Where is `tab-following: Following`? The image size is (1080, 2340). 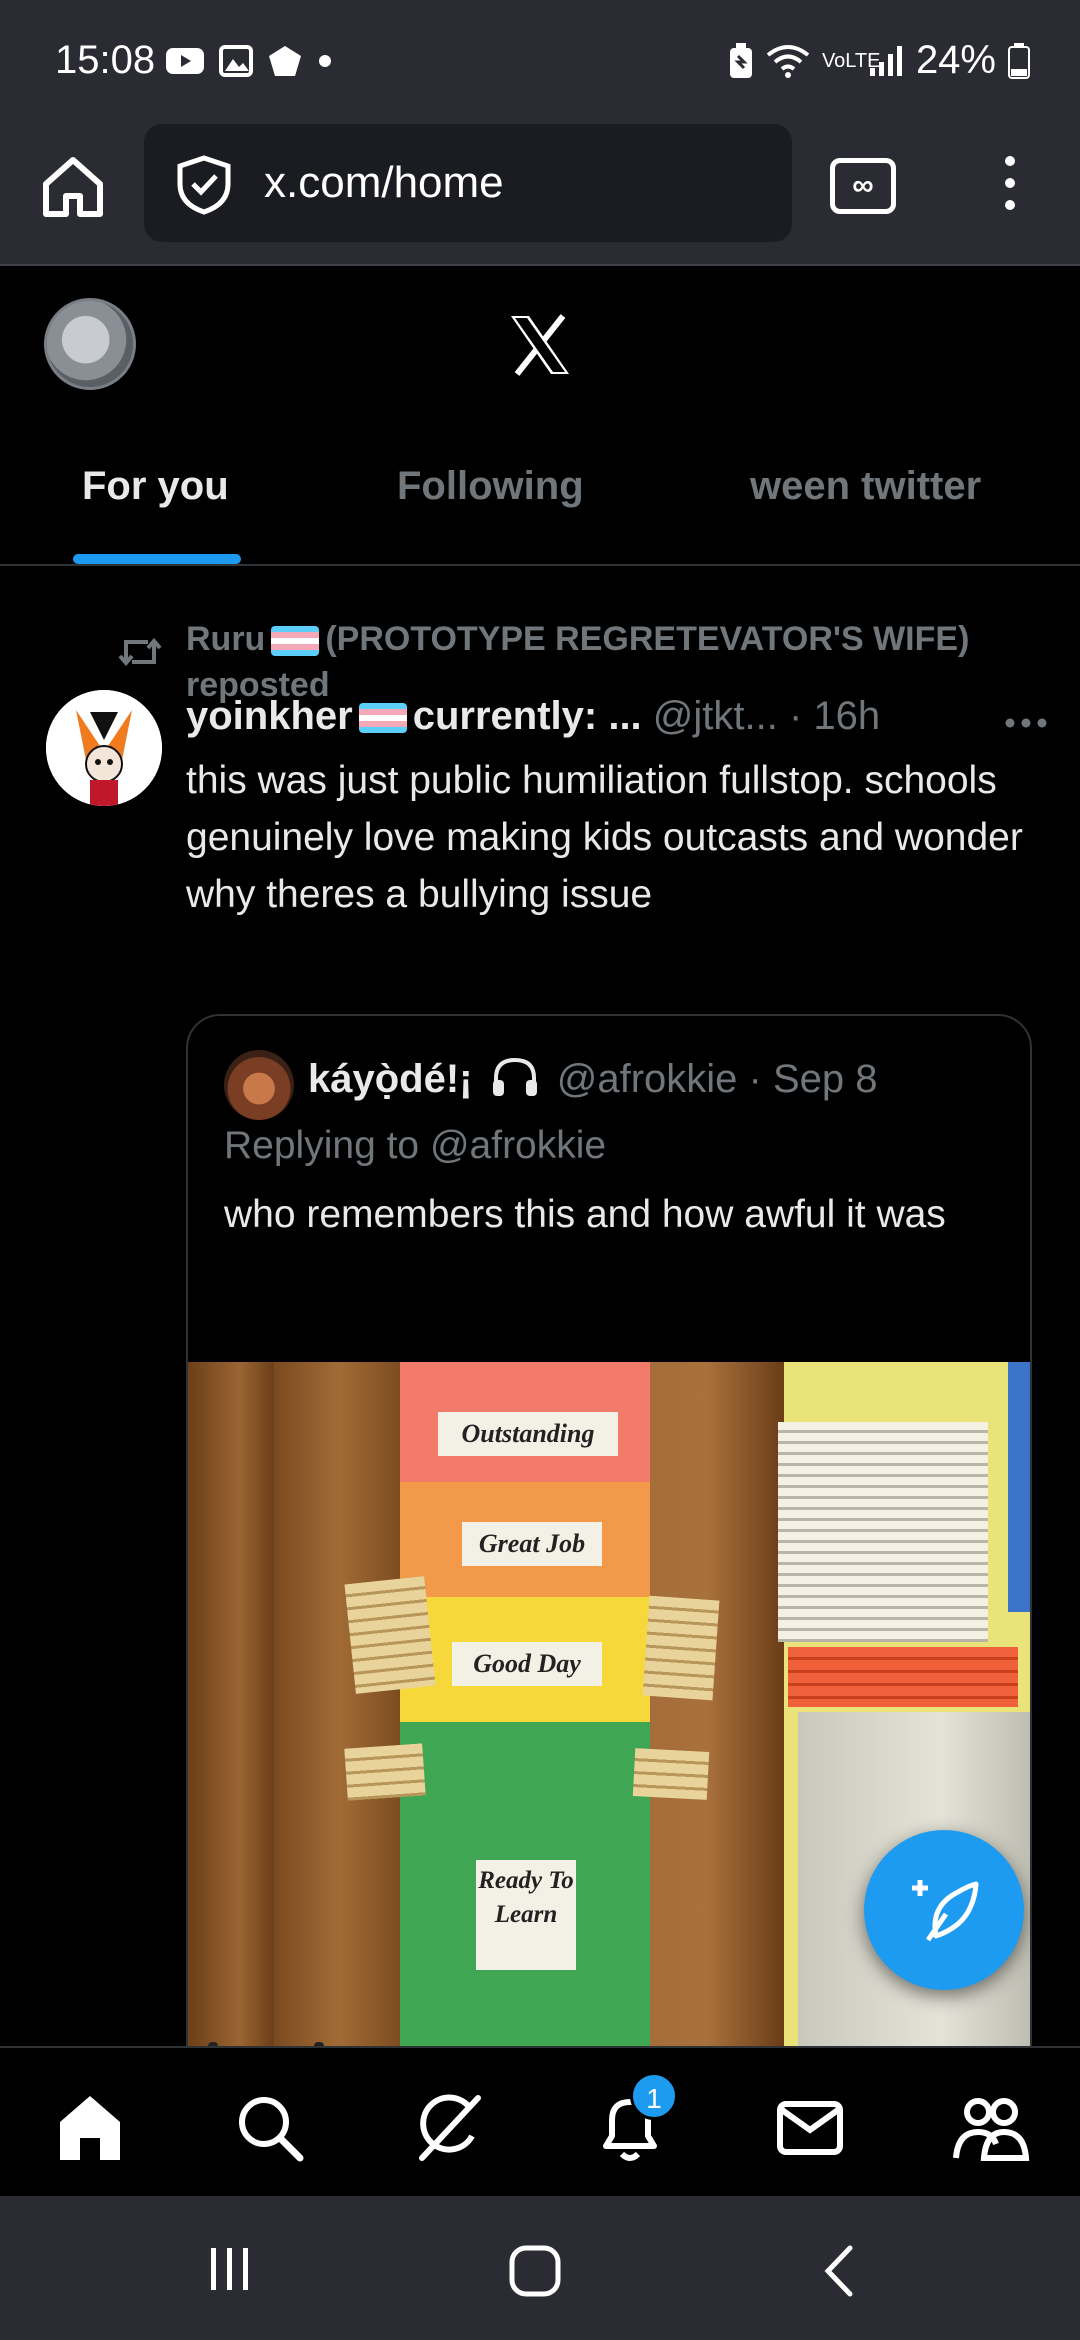 tab-following: Following is located at coordinates (490, 491).